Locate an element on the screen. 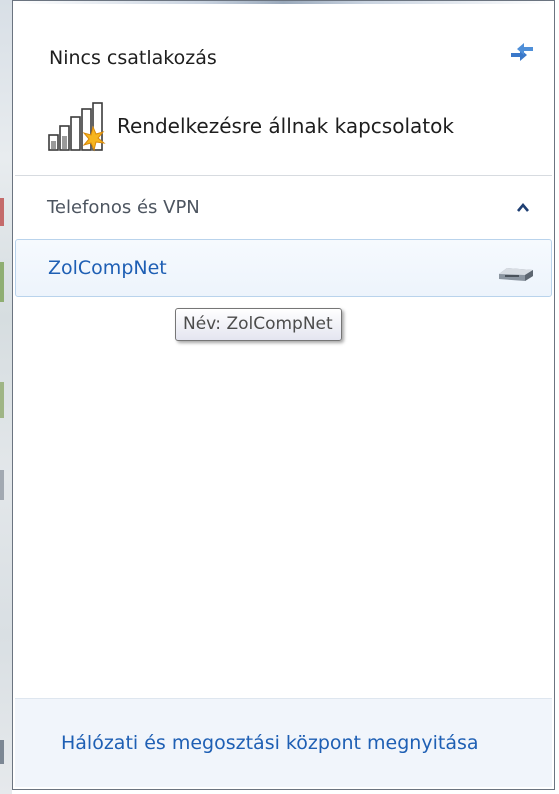 The height and width of the screenshot is (794, 559). divider is located at coordinates (283, 175).